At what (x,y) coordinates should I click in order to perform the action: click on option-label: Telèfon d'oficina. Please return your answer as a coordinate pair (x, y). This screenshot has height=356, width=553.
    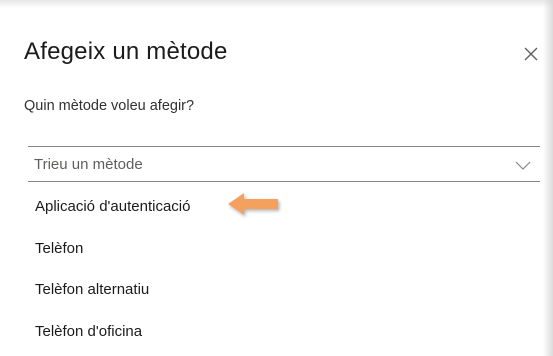
    Looking at the image, I should click on (89, 331).